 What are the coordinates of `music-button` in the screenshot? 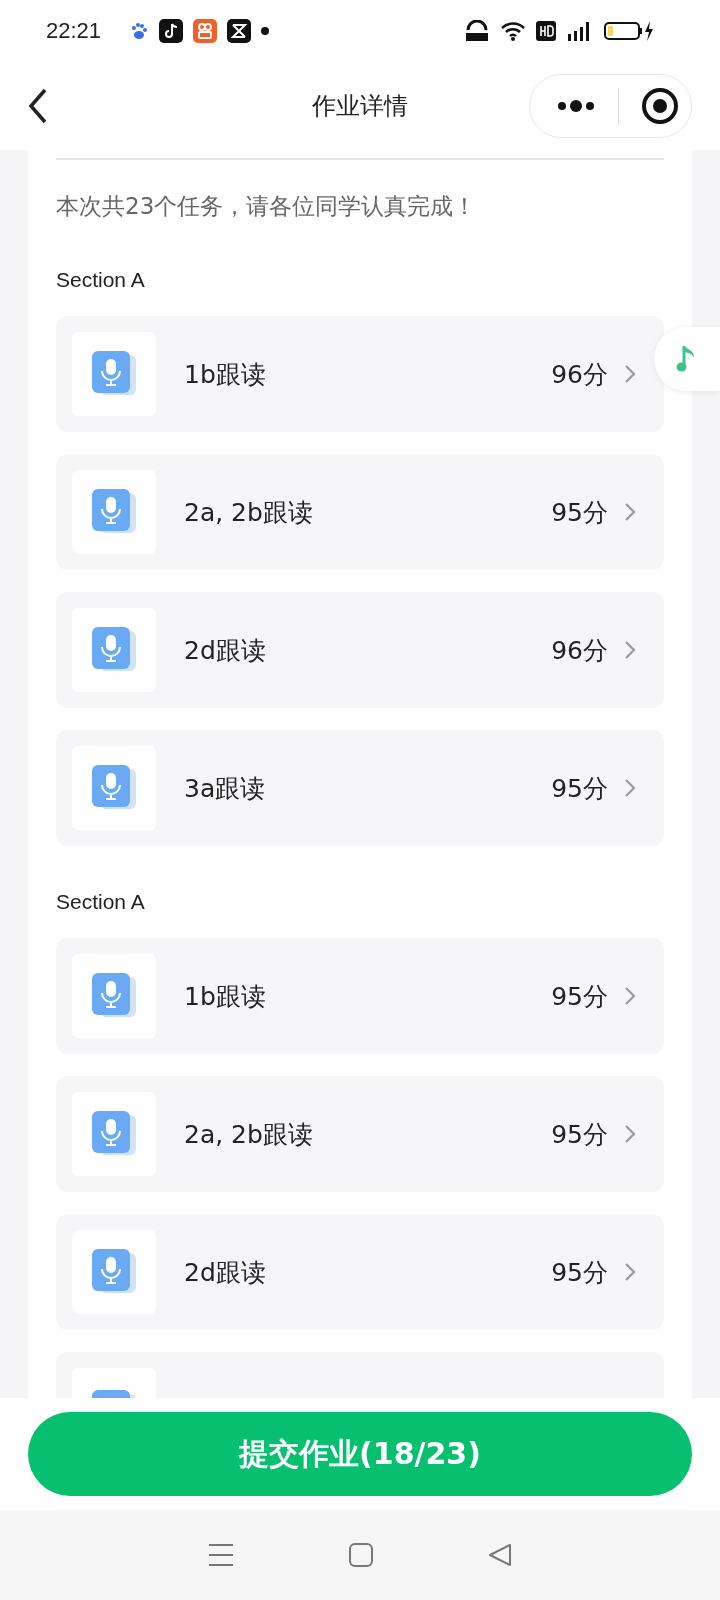 It's located at (687, 359).